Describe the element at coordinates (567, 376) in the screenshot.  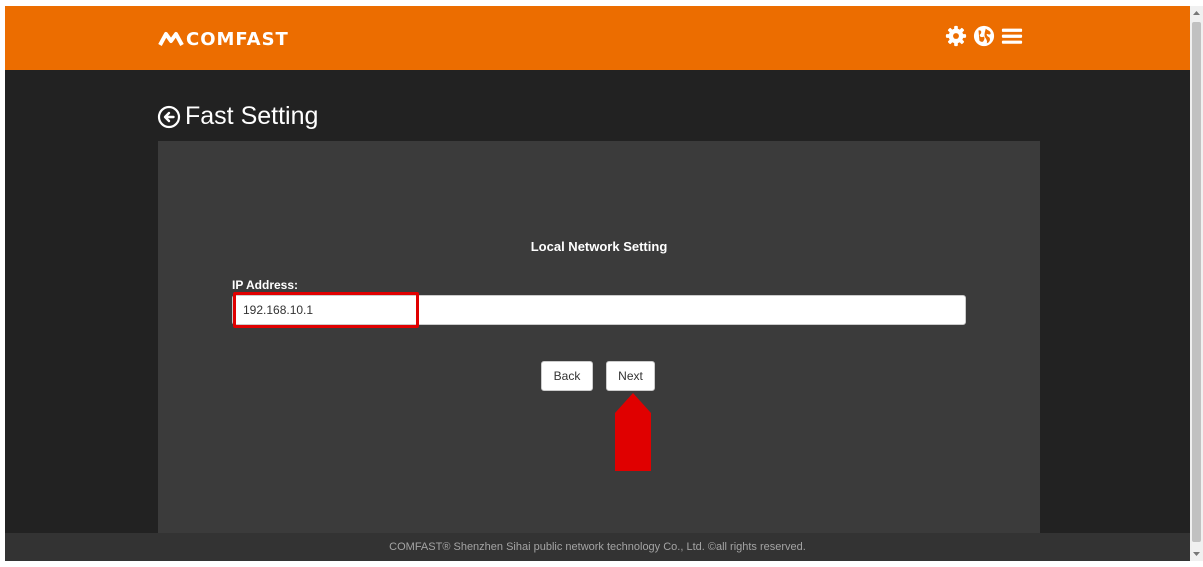
I see `back-button: Back` at that location.